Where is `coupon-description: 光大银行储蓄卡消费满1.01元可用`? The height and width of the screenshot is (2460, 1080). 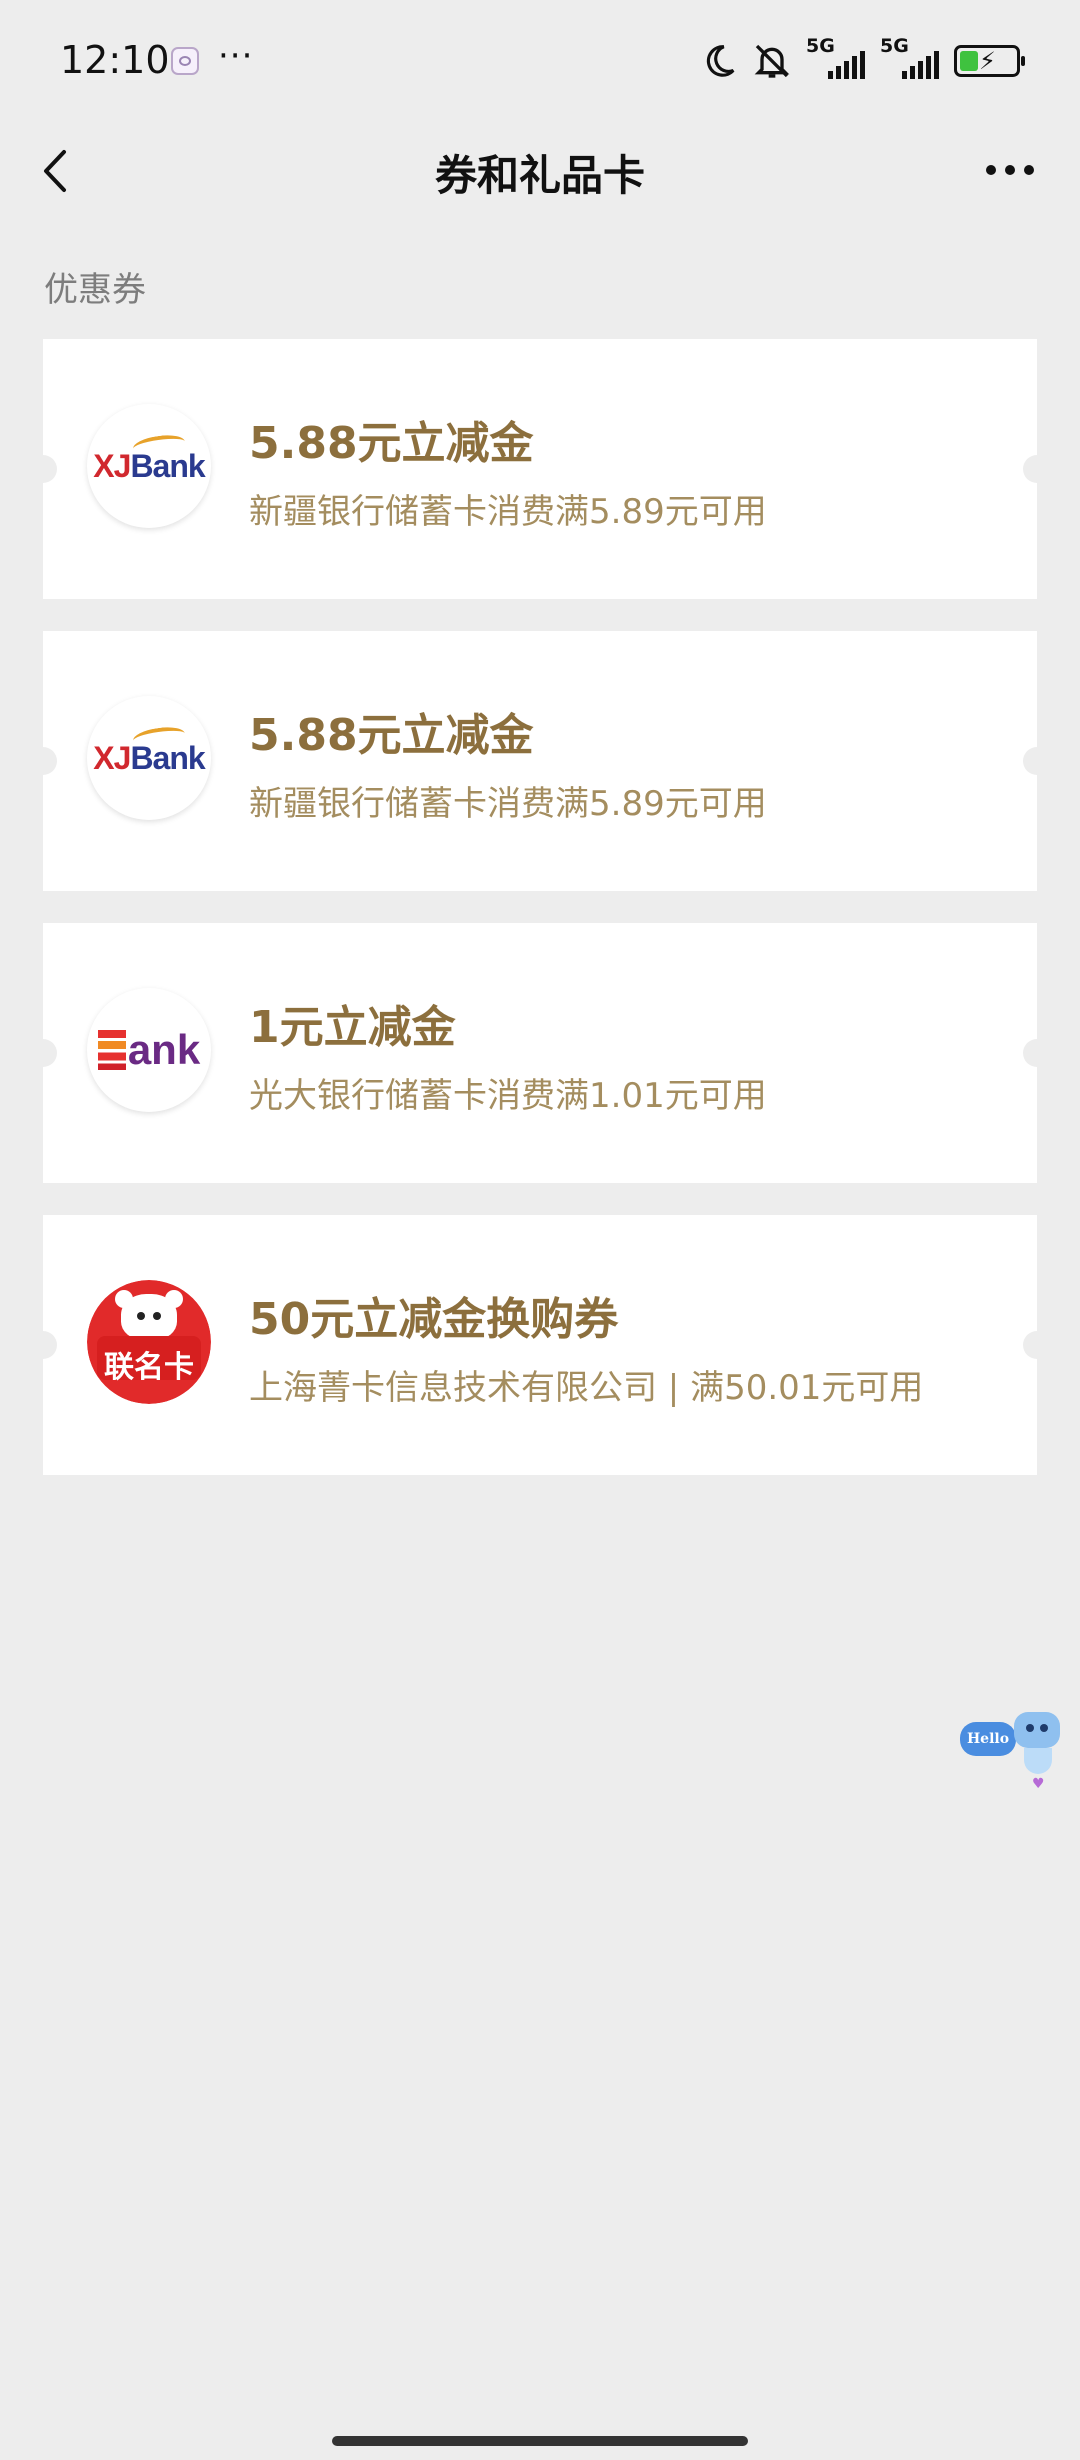
coupon-description: 光大银行储蓄卡消费满1.01元可用 is located at coordinates (508, 1096).